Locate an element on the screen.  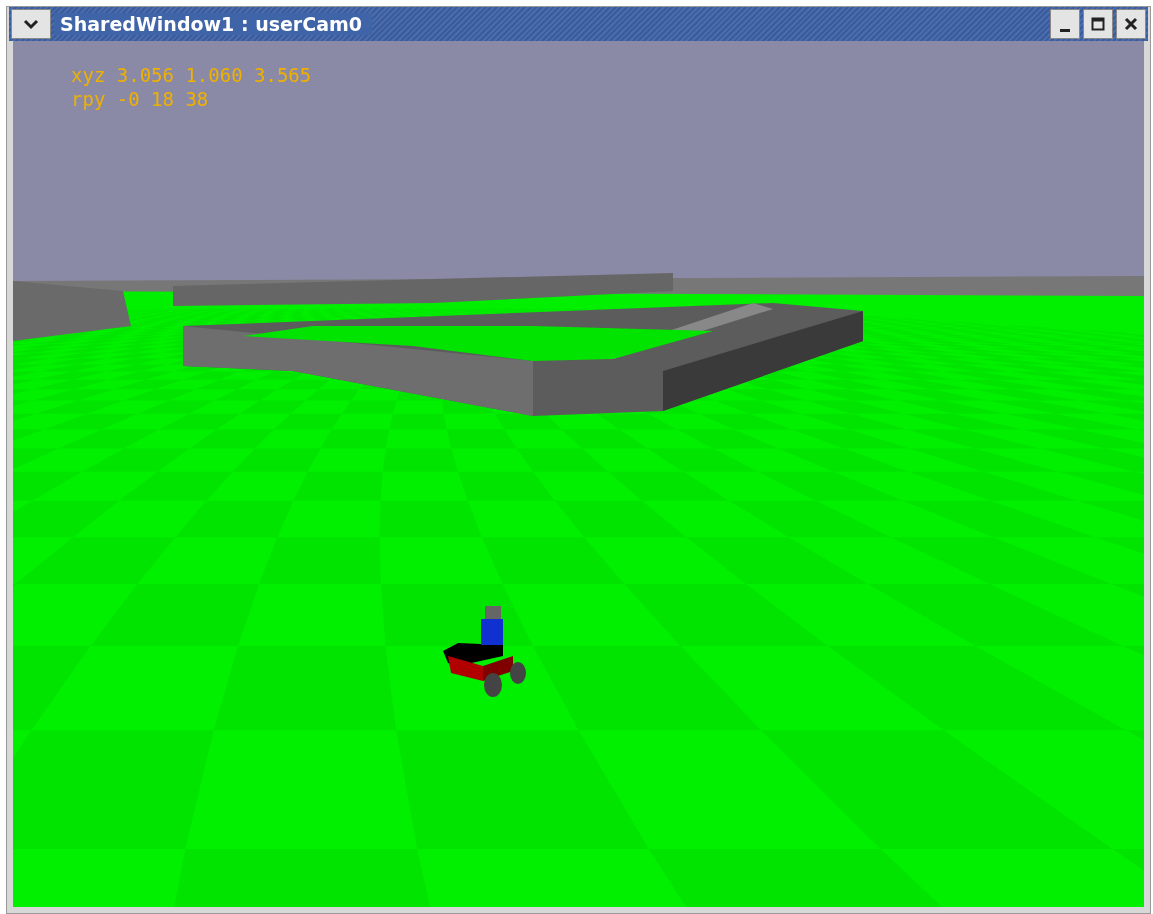
close-icon is located at coordinates (1131, 24).